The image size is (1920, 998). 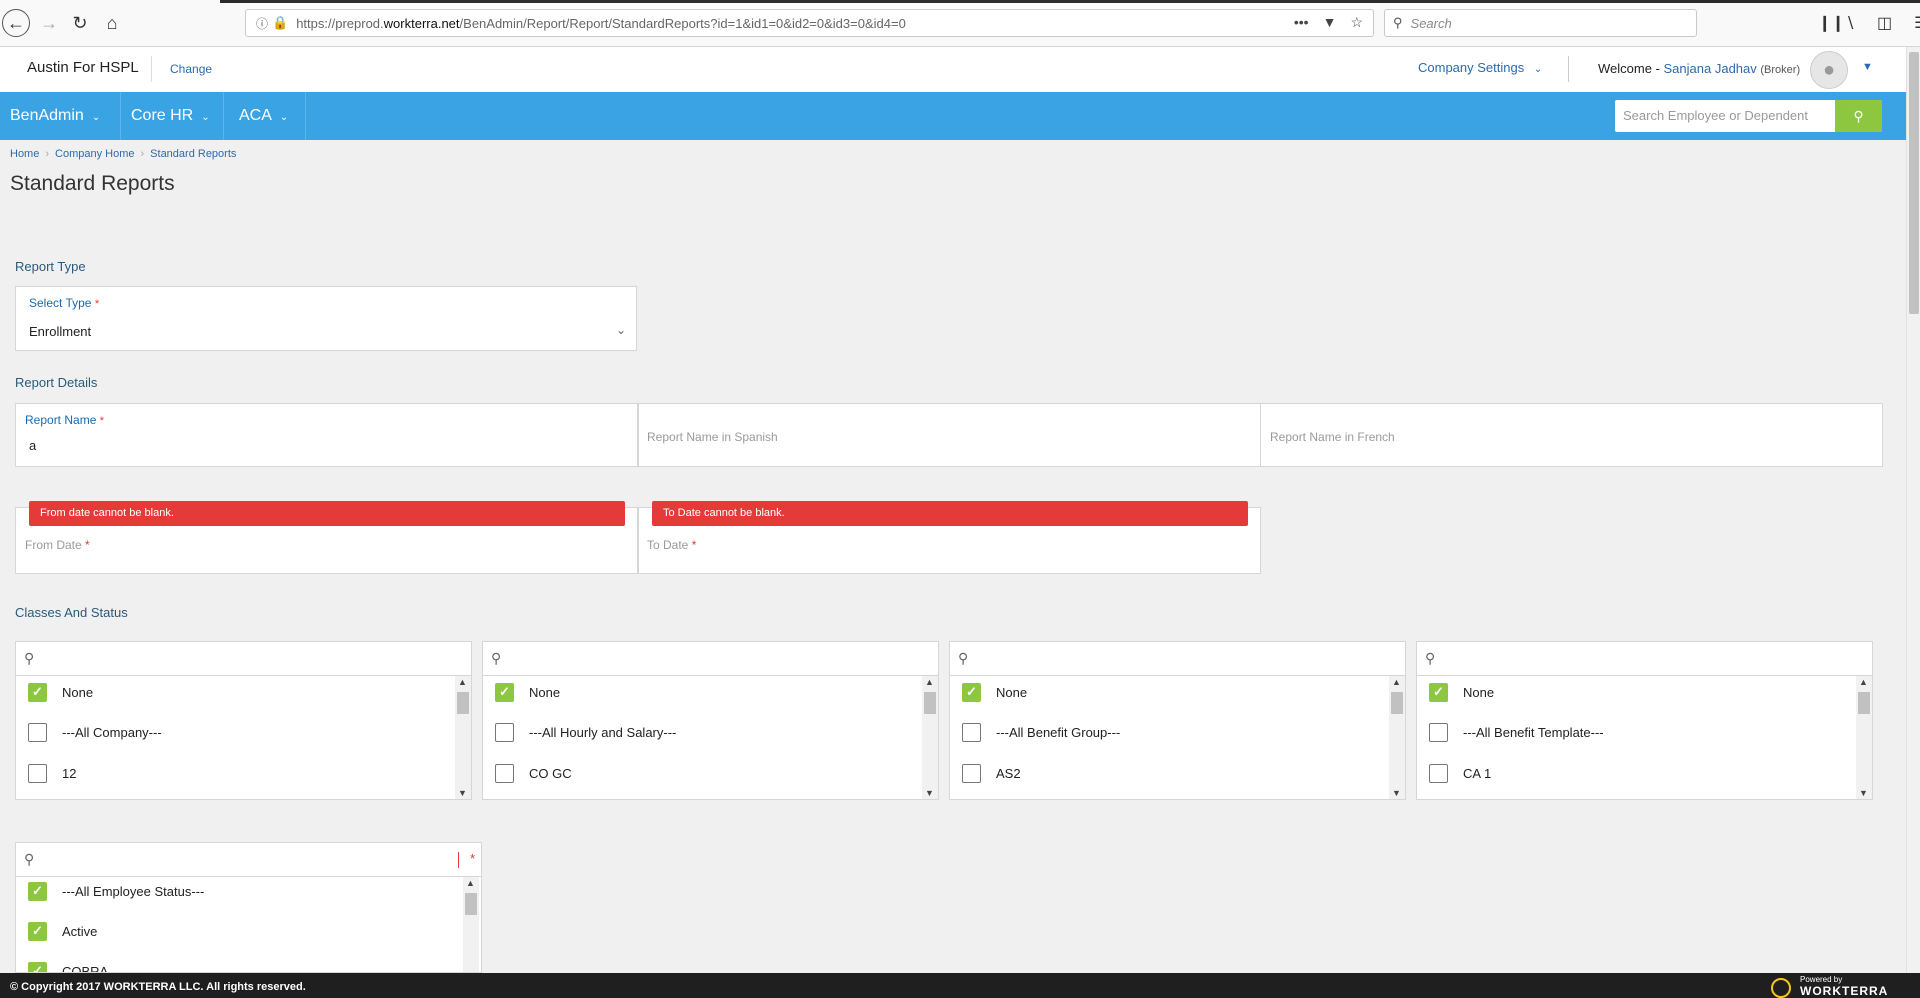 I want to click on list-item: ✓ Active, so click(x=62, y=931).